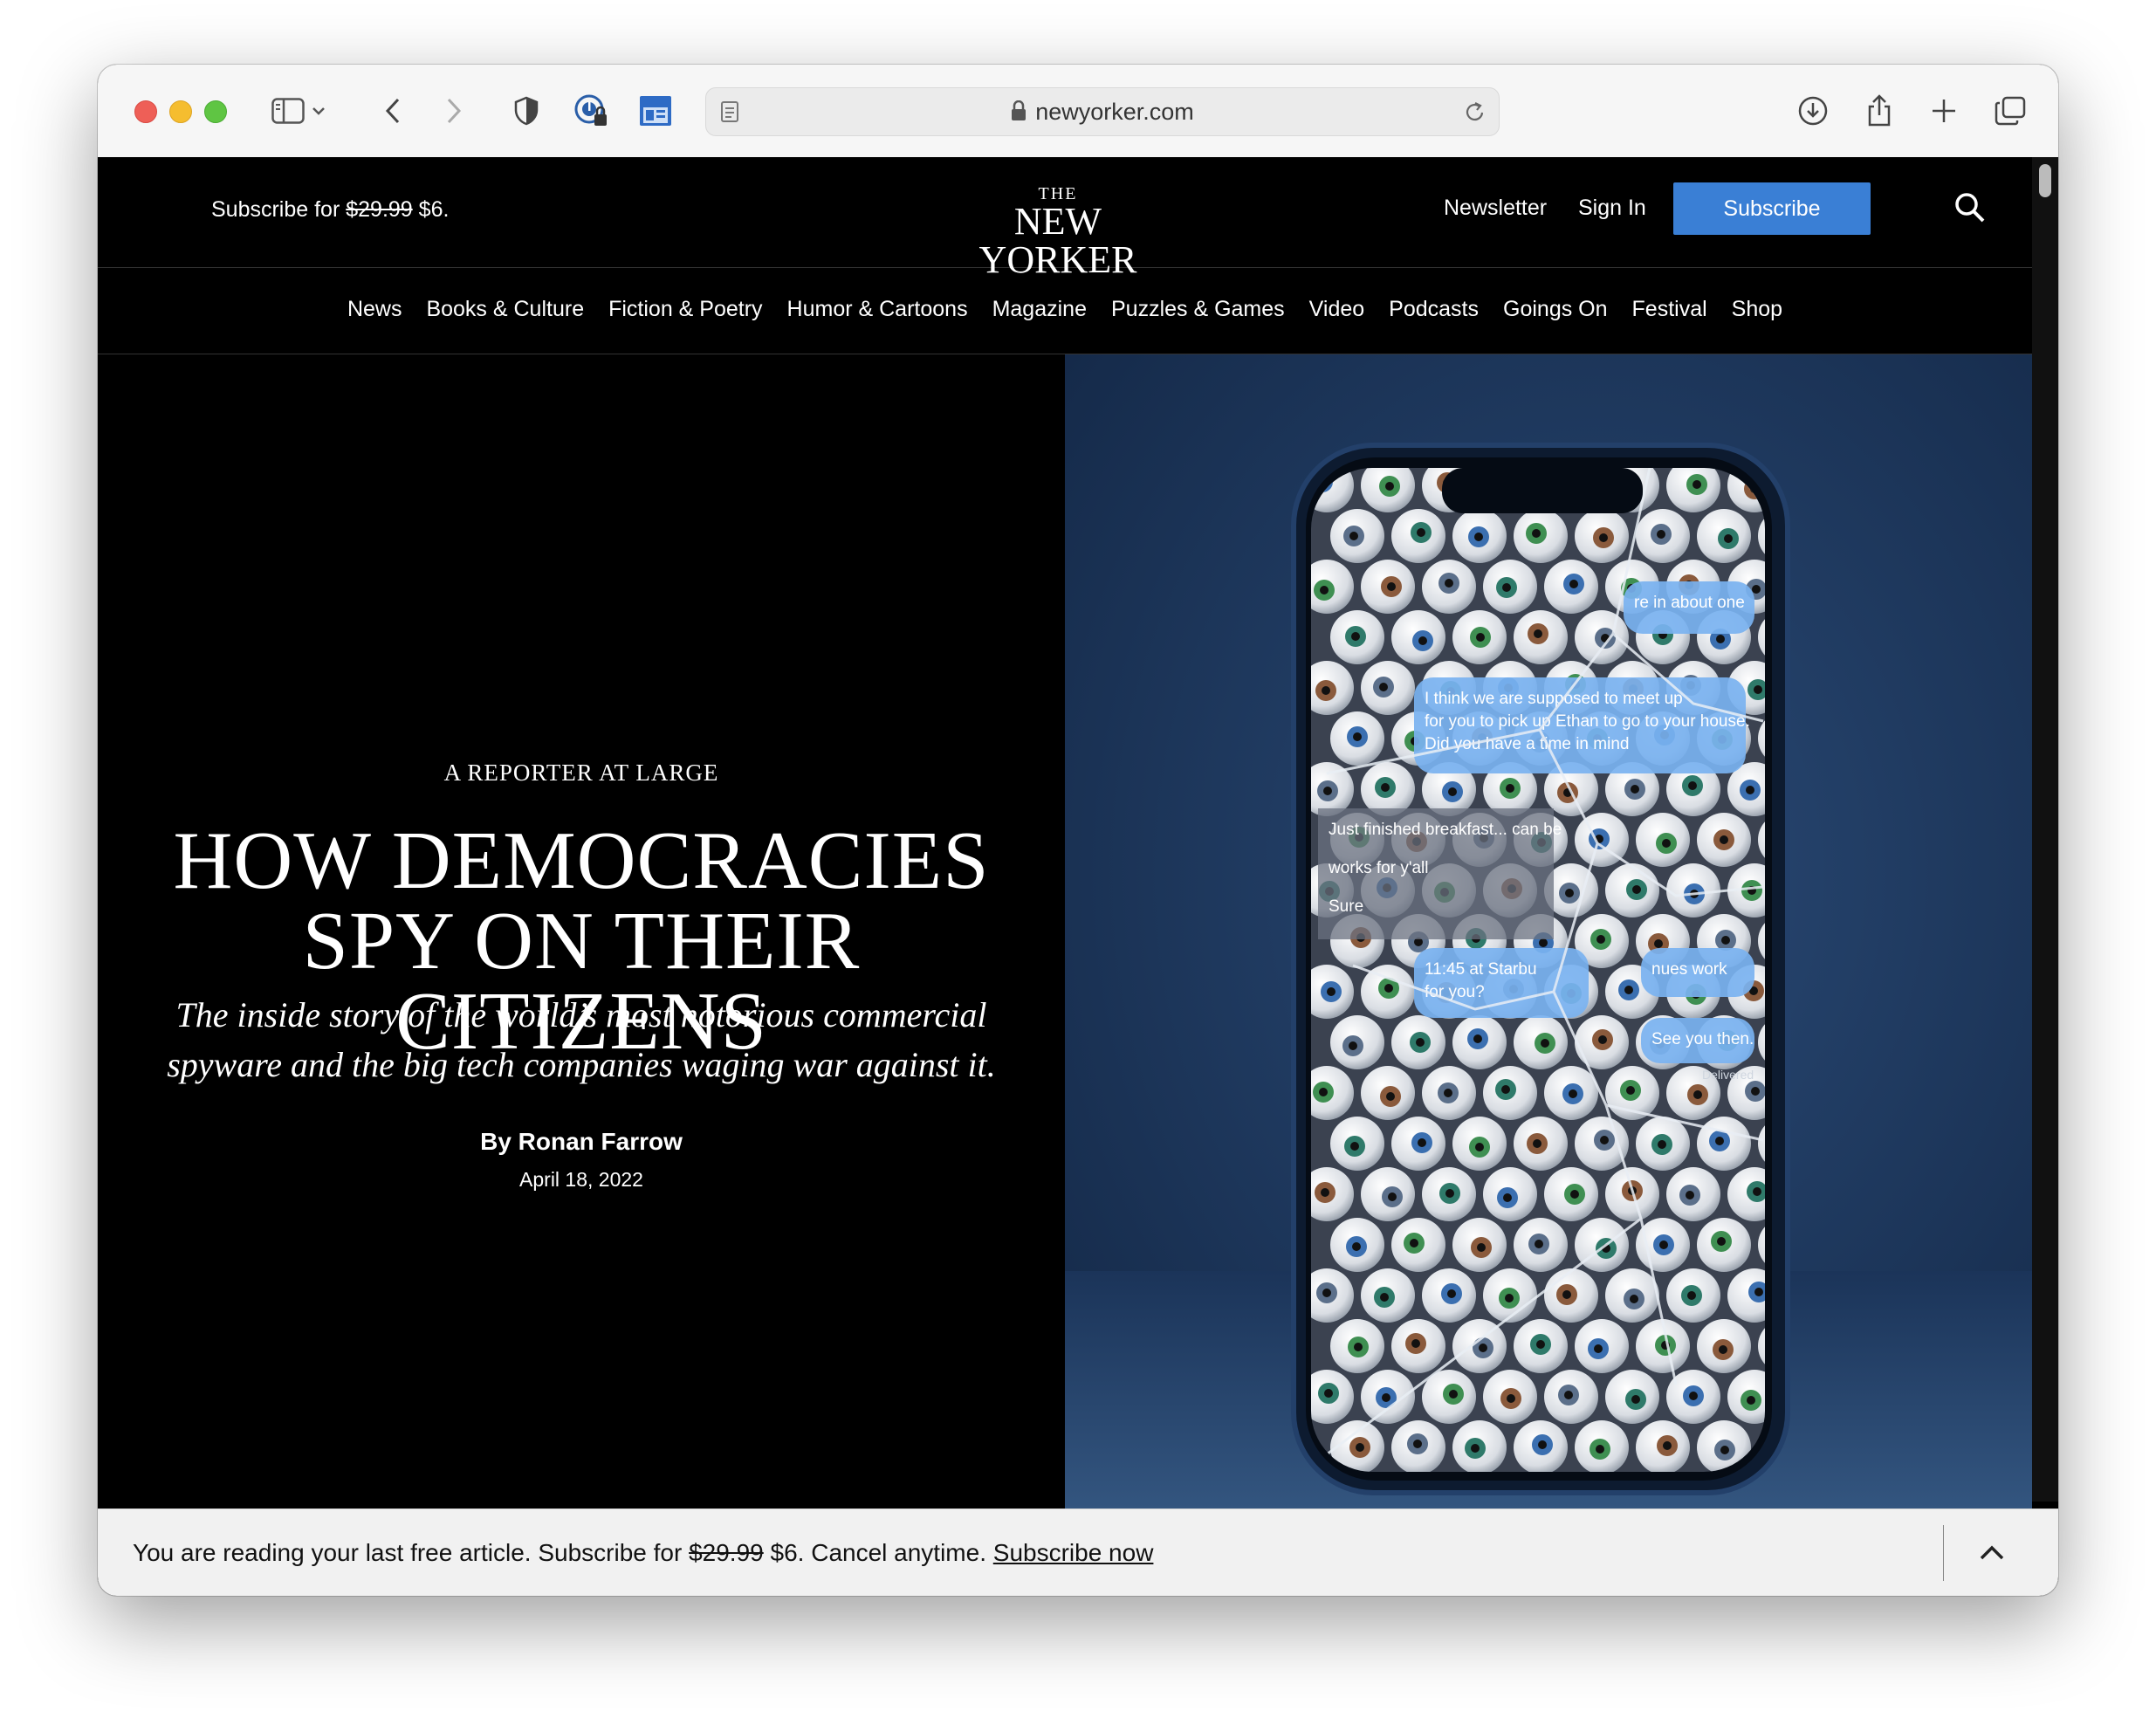 This screenshot has height=1725, width=2156. I want to click on promo-old-price: $29.99, so click(379, 210).